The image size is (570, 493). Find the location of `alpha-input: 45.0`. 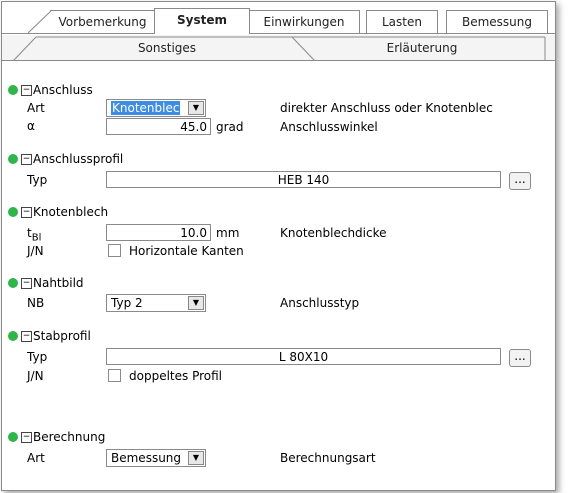

alpha-input: 45.0 is located at coordinates (158, 126).